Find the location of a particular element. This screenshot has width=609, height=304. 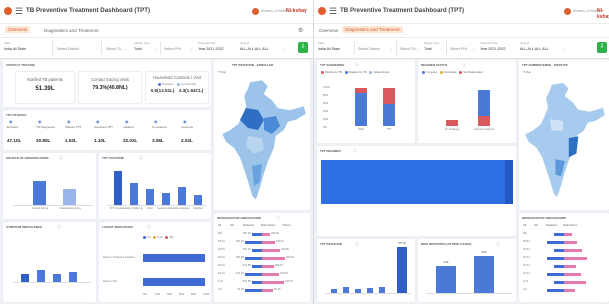

regimen-bar is located at coordinates (417, 182).